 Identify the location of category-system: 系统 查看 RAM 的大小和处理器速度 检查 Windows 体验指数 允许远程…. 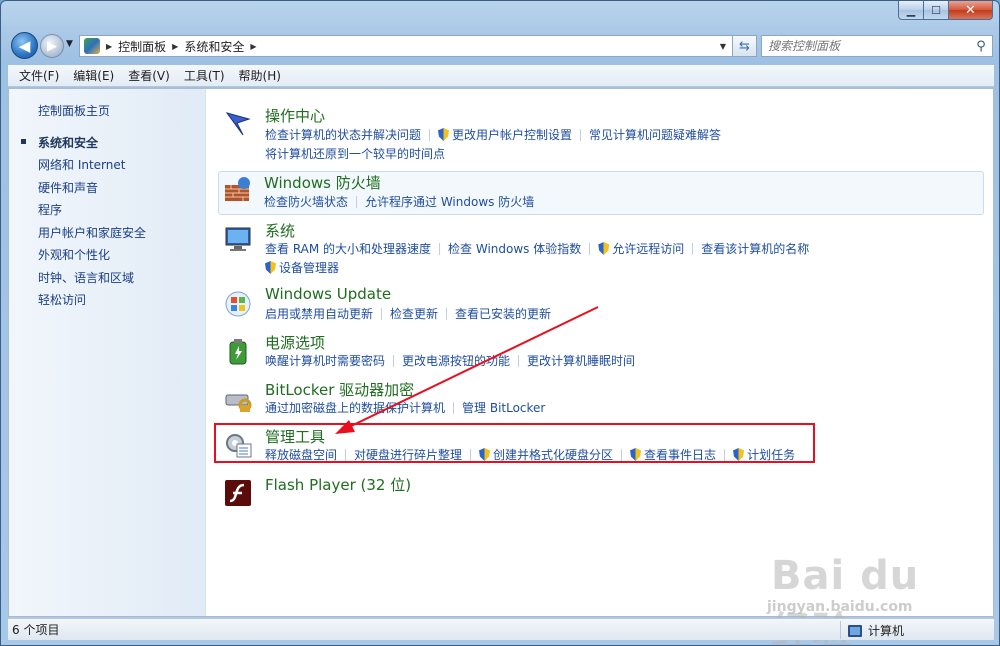
(601, 248).